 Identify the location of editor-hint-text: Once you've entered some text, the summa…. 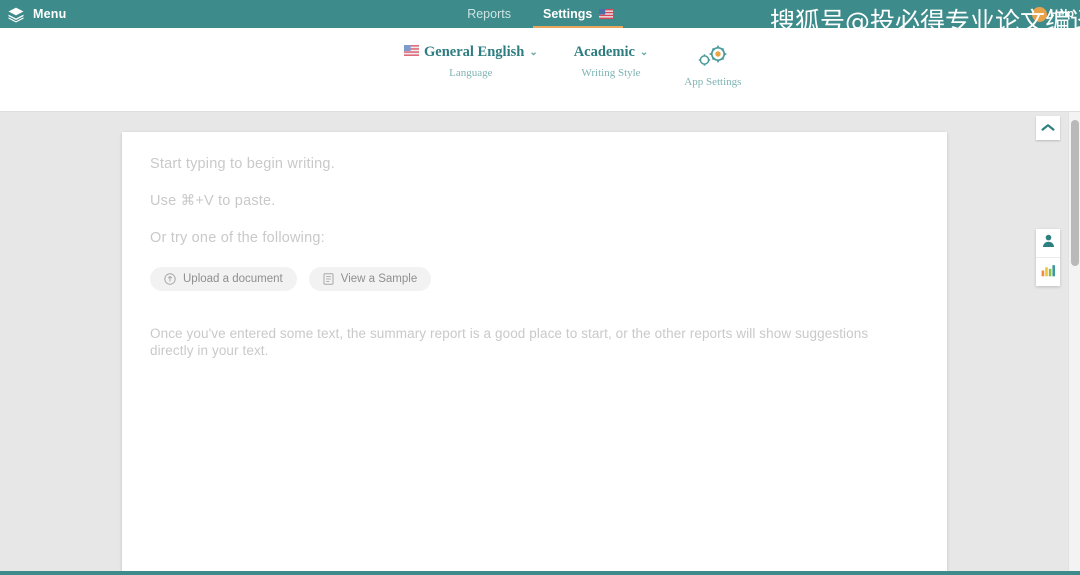
(509, 342).